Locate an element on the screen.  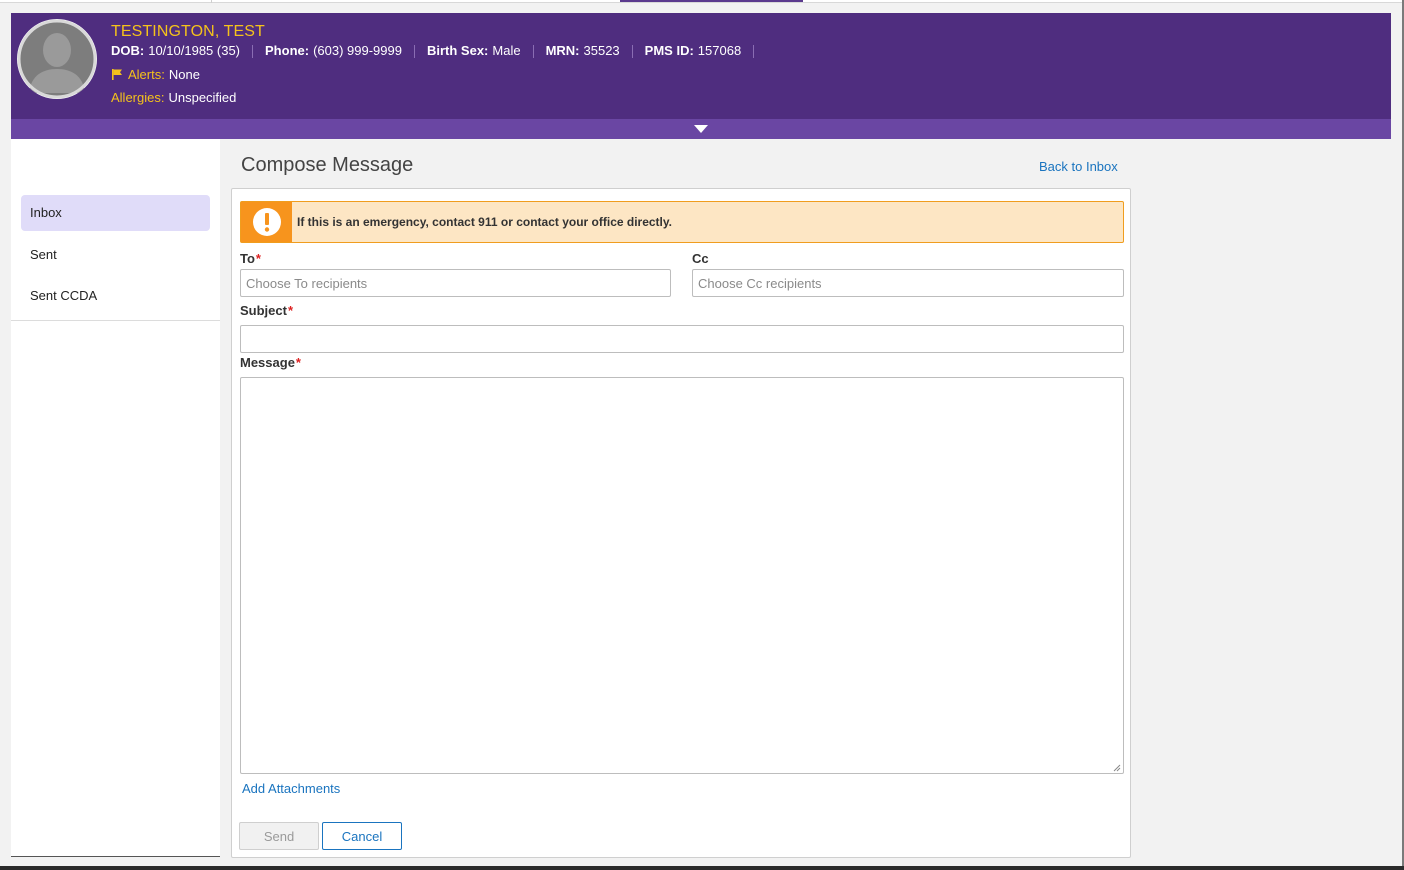
allergies-value: Unspecified is located at coordinates (202, 97).